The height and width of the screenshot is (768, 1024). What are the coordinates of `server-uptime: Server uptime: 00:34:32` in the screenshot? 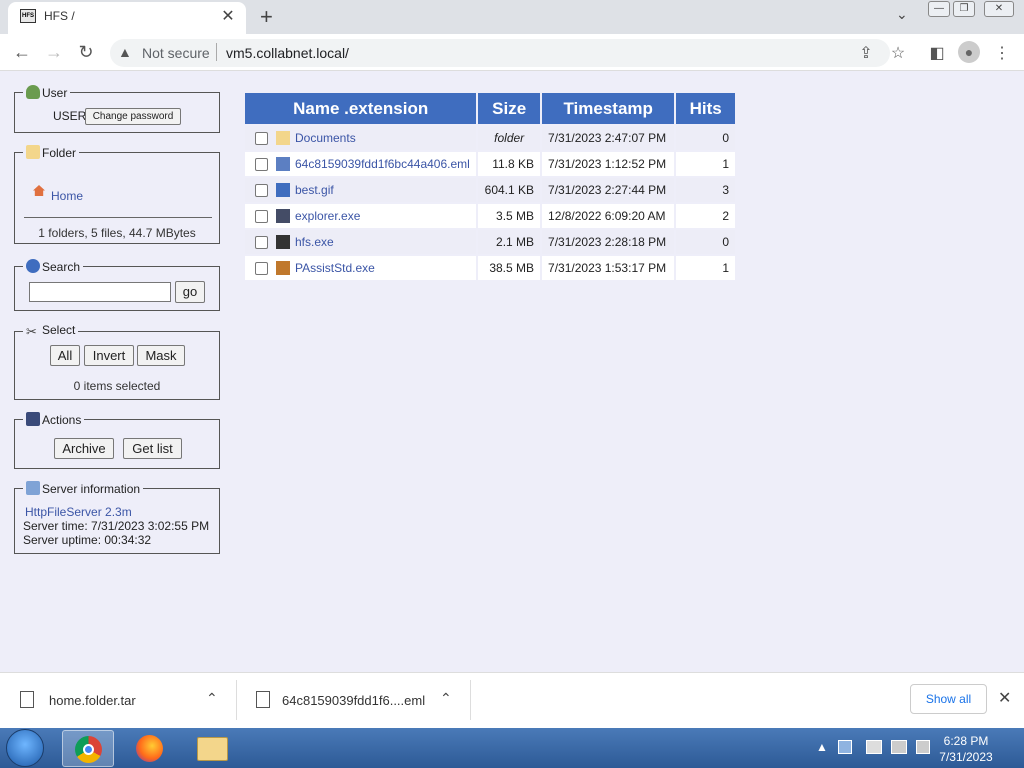 It's located at (87, 540).